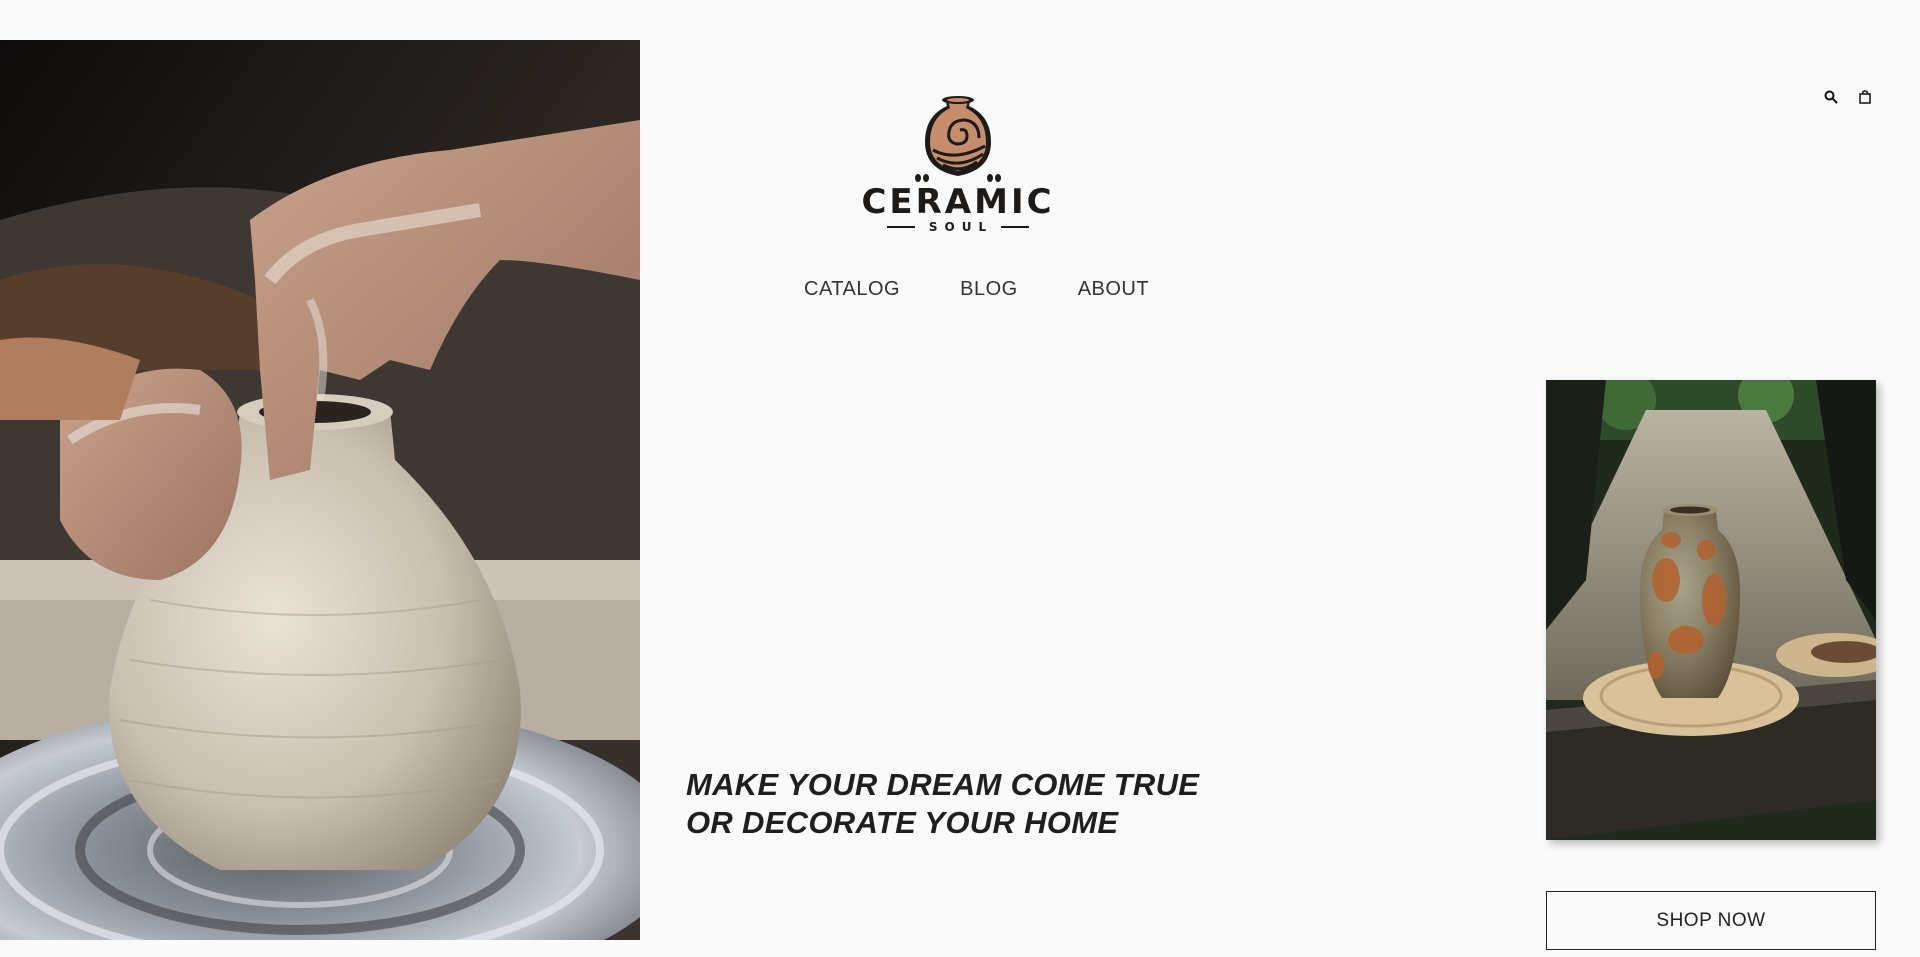 The width and height of the screenshot is (1920, 957). Describe the element at coordinates (1831, 97) in the screenshot. I see `search-icon` at that location.